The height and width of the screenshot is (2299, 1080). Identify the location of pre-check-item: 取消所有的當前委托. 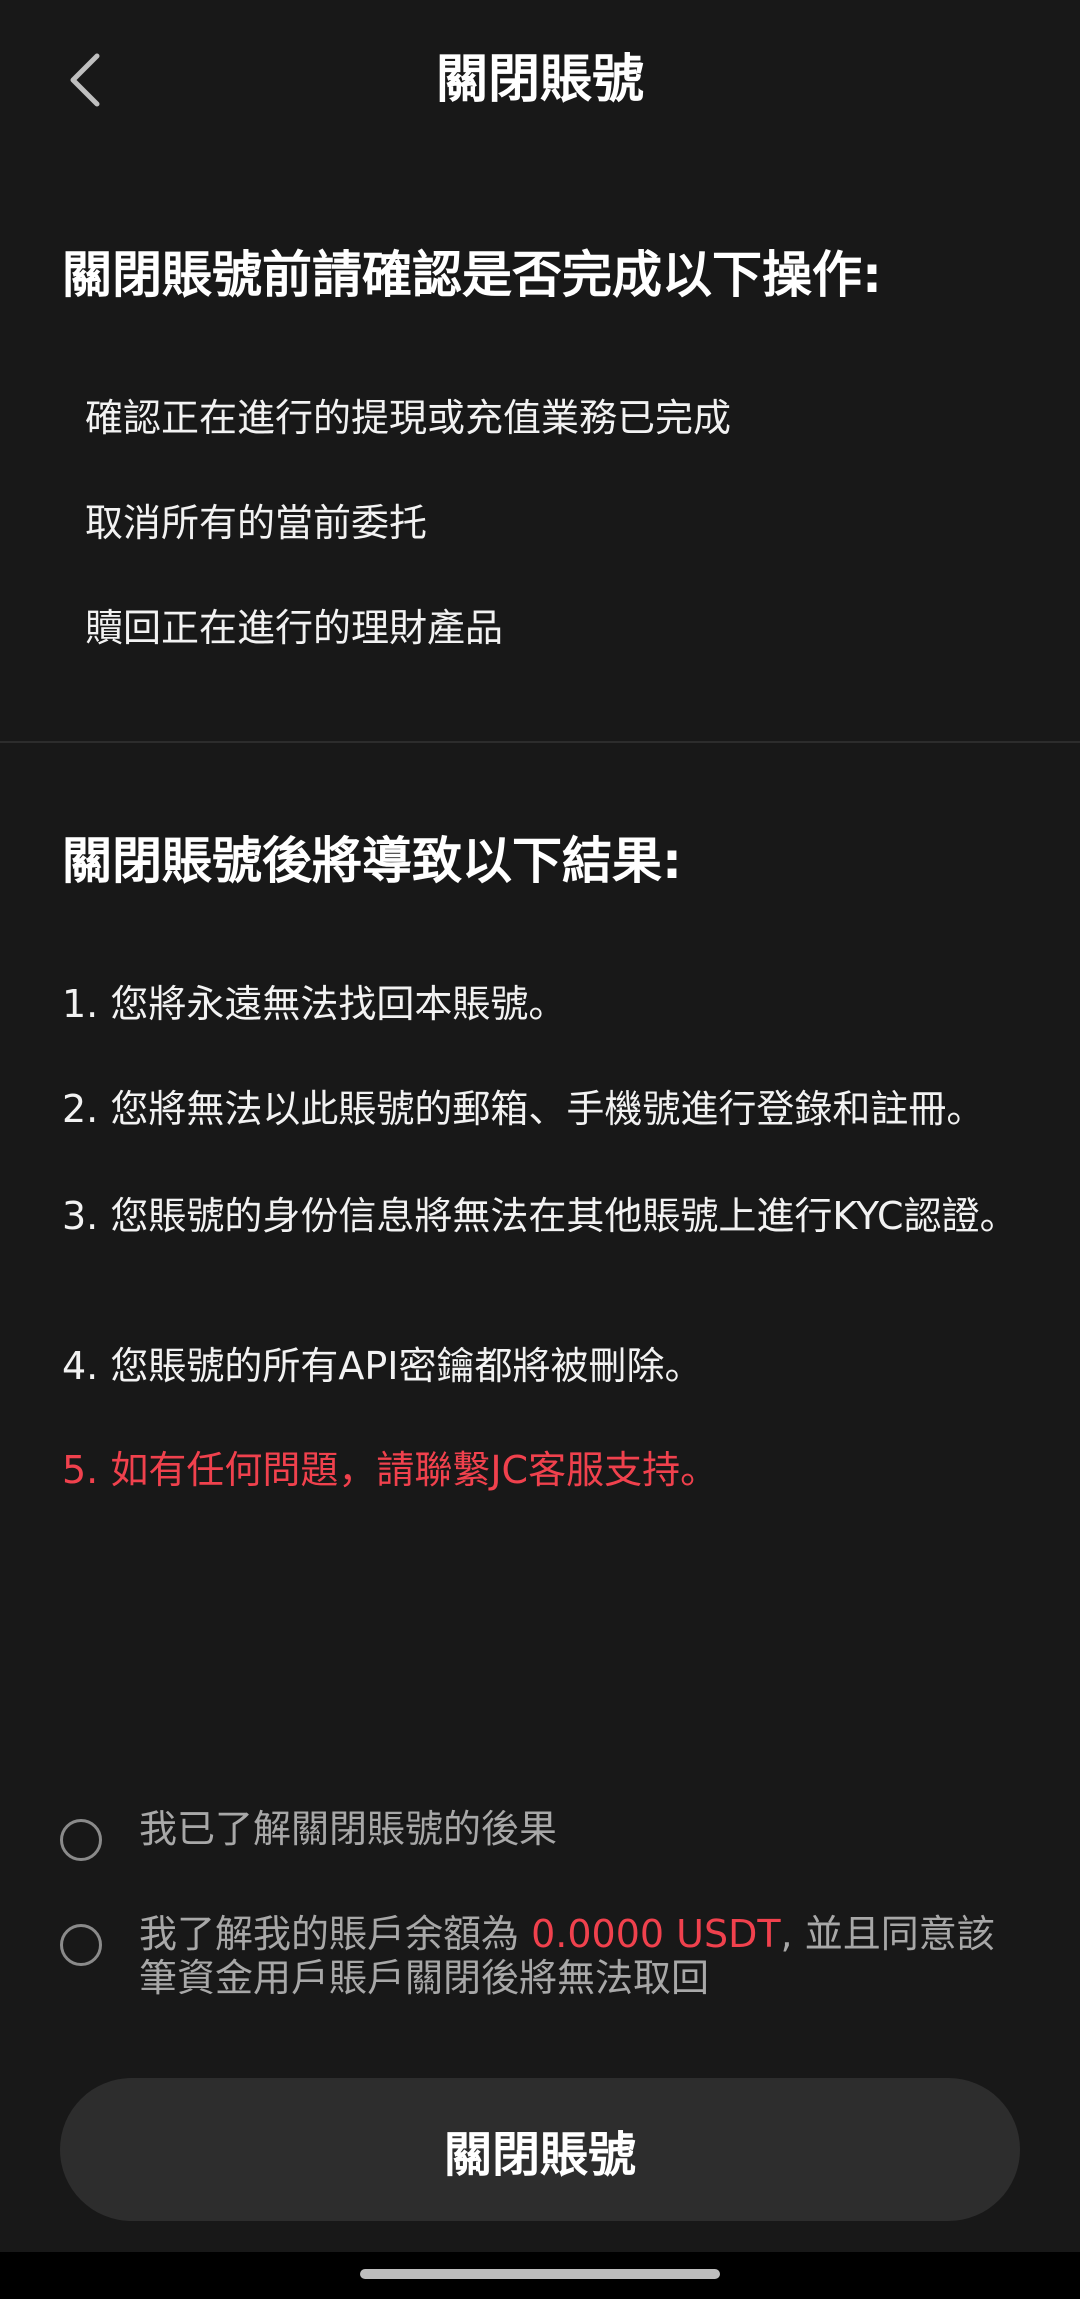
(256, 523).